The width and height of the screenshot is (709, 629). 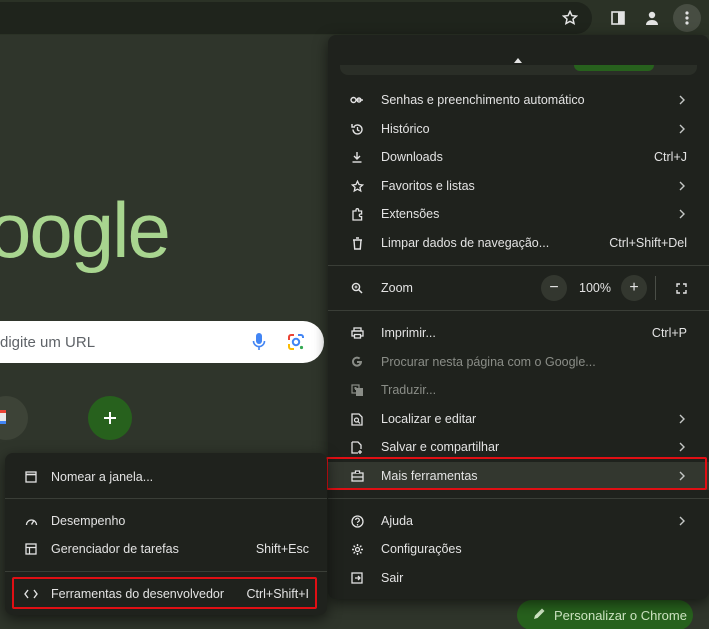 What do you see at coordinates (115, 549) in the screenshot?
I see `menu-label: Gerenciador de tarefas` at bounding box center [115, 549].